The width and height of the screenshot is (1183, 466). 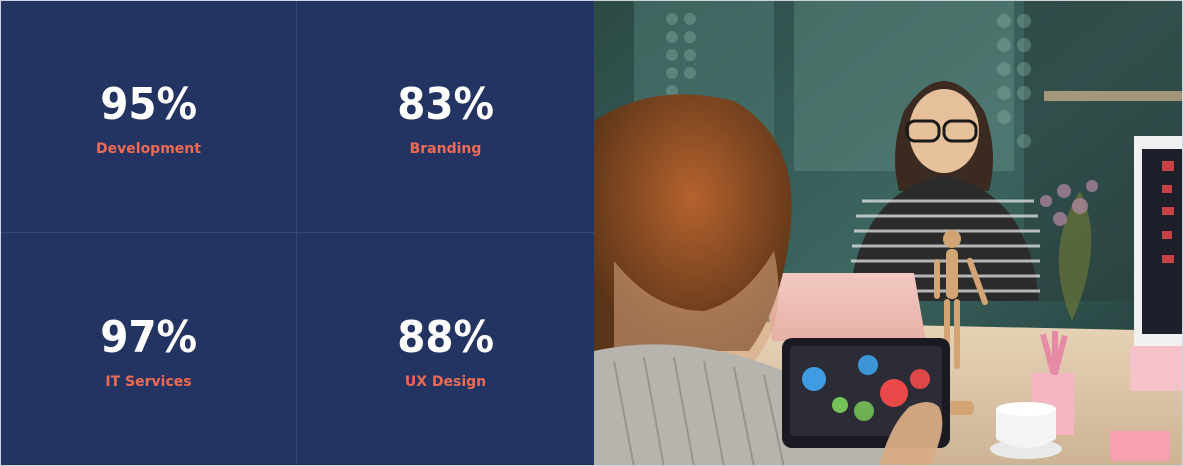 I want to click on stat-value: 95%, so click(x=148, y=104).